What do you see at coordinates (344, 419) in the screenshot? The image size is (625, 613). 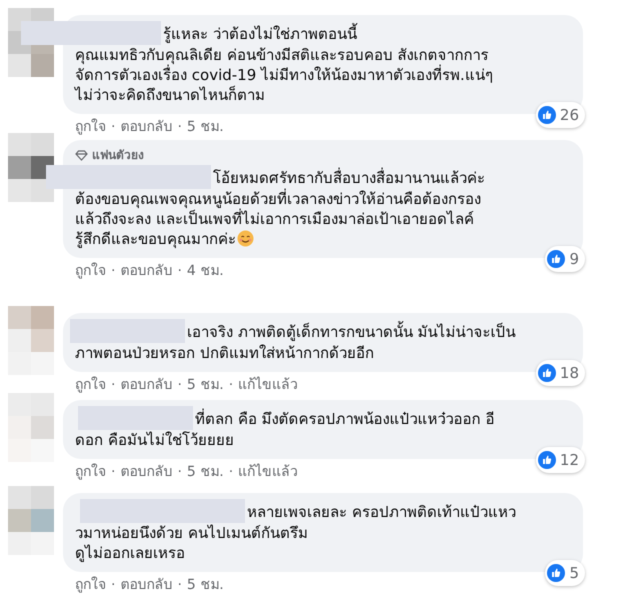 I see `comment-text: ที่ตลก คือ มึงตัดครอปภาพน้องแป๋วแหว๋วออก อี` at bounding box center [344, 419].